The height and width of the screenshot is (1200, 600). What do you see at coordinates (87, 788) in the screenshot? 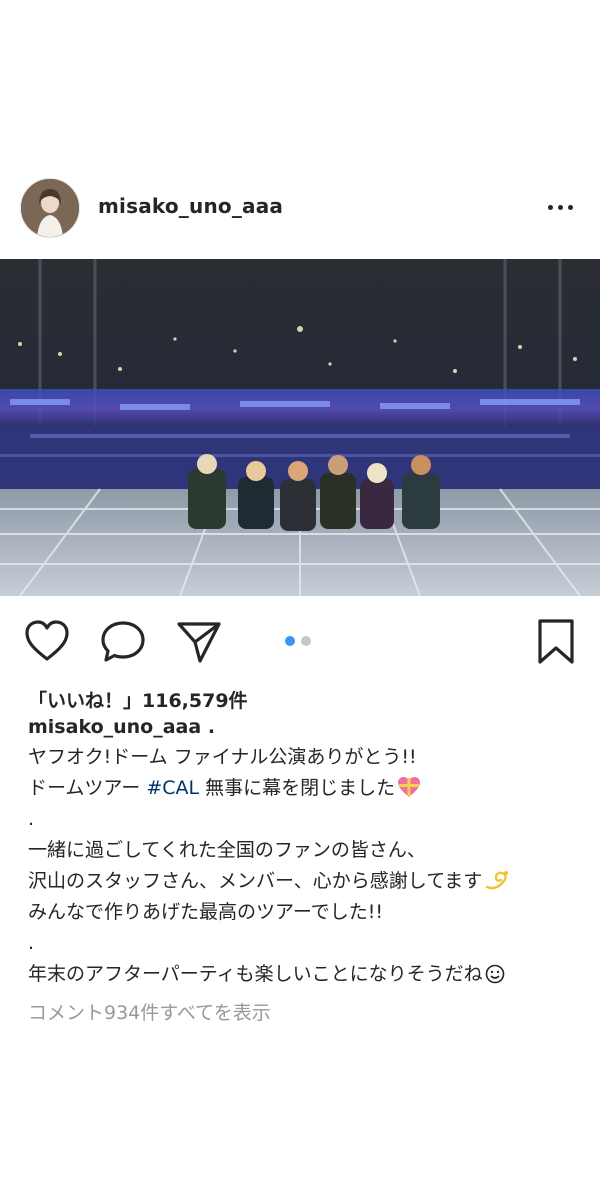
I see `caption-line-text: ドームツアー` at bounding box center [87, 788].